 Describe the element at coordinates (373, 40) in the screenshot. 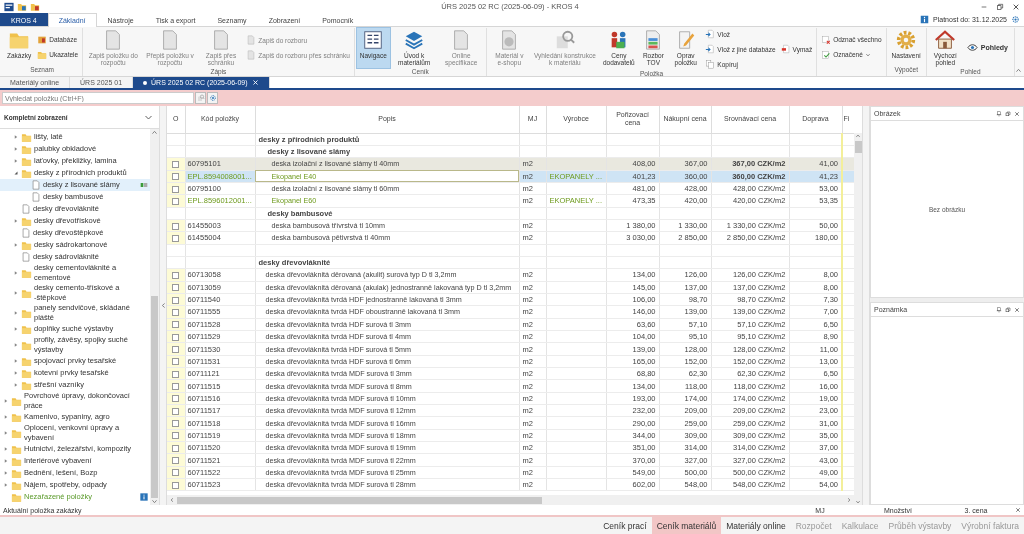

I see `list-icon` at that location.